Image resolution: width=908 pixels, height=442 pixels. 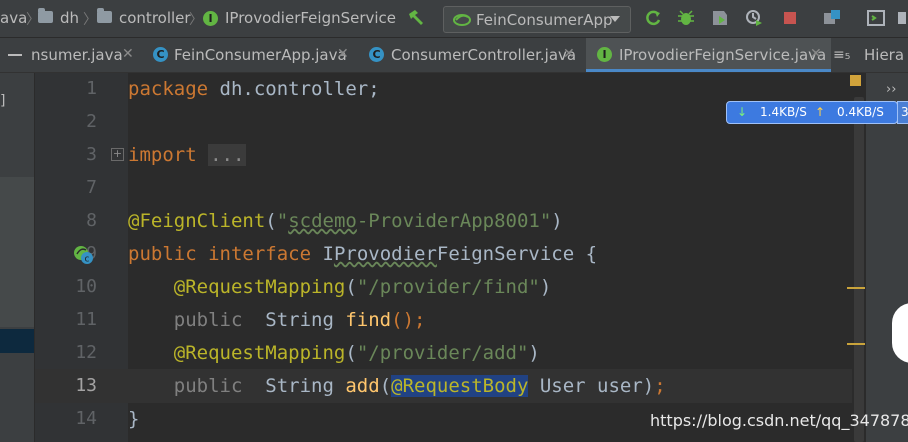 What do you see at coordinates (91, 154) in the screenshot?
I see `line-number: 3` at bounding box center [91, 154].